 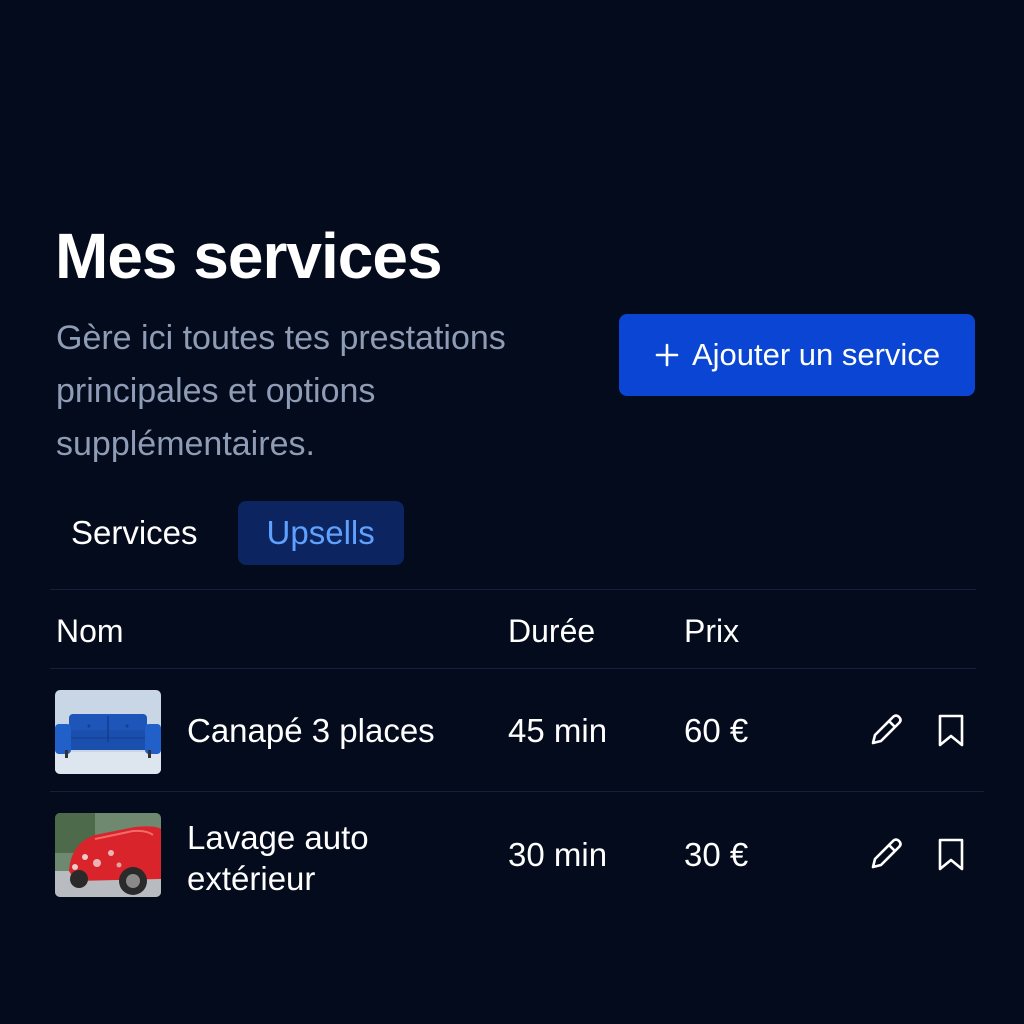 I want to click on table-row: Canapé 3 places 45 min 60 €, so click(x=512, y=729).